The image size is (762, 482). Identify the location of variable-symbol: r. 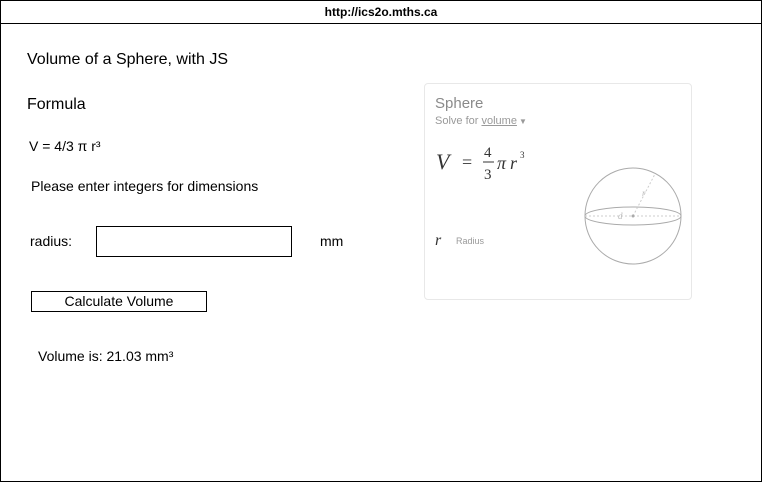
(438, 240).